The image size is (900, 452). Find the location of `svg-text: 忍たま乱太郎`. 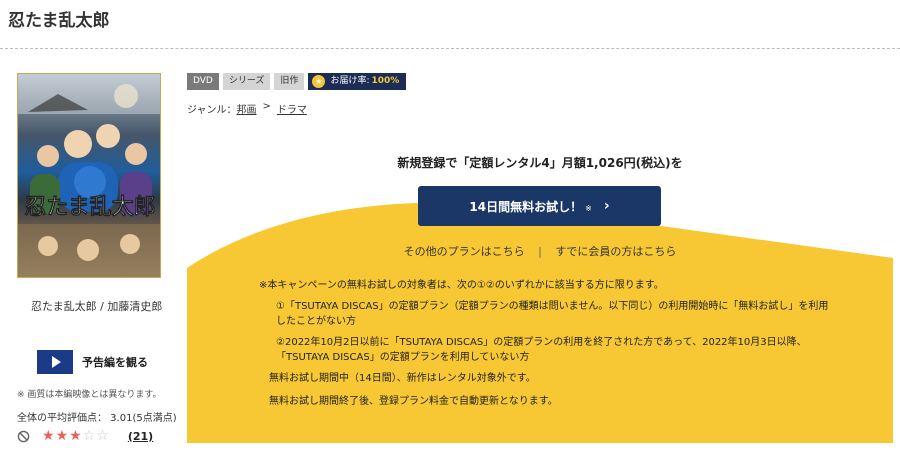

svg-text: 忍たま乱太郎 is located at coordinates (89, 207).